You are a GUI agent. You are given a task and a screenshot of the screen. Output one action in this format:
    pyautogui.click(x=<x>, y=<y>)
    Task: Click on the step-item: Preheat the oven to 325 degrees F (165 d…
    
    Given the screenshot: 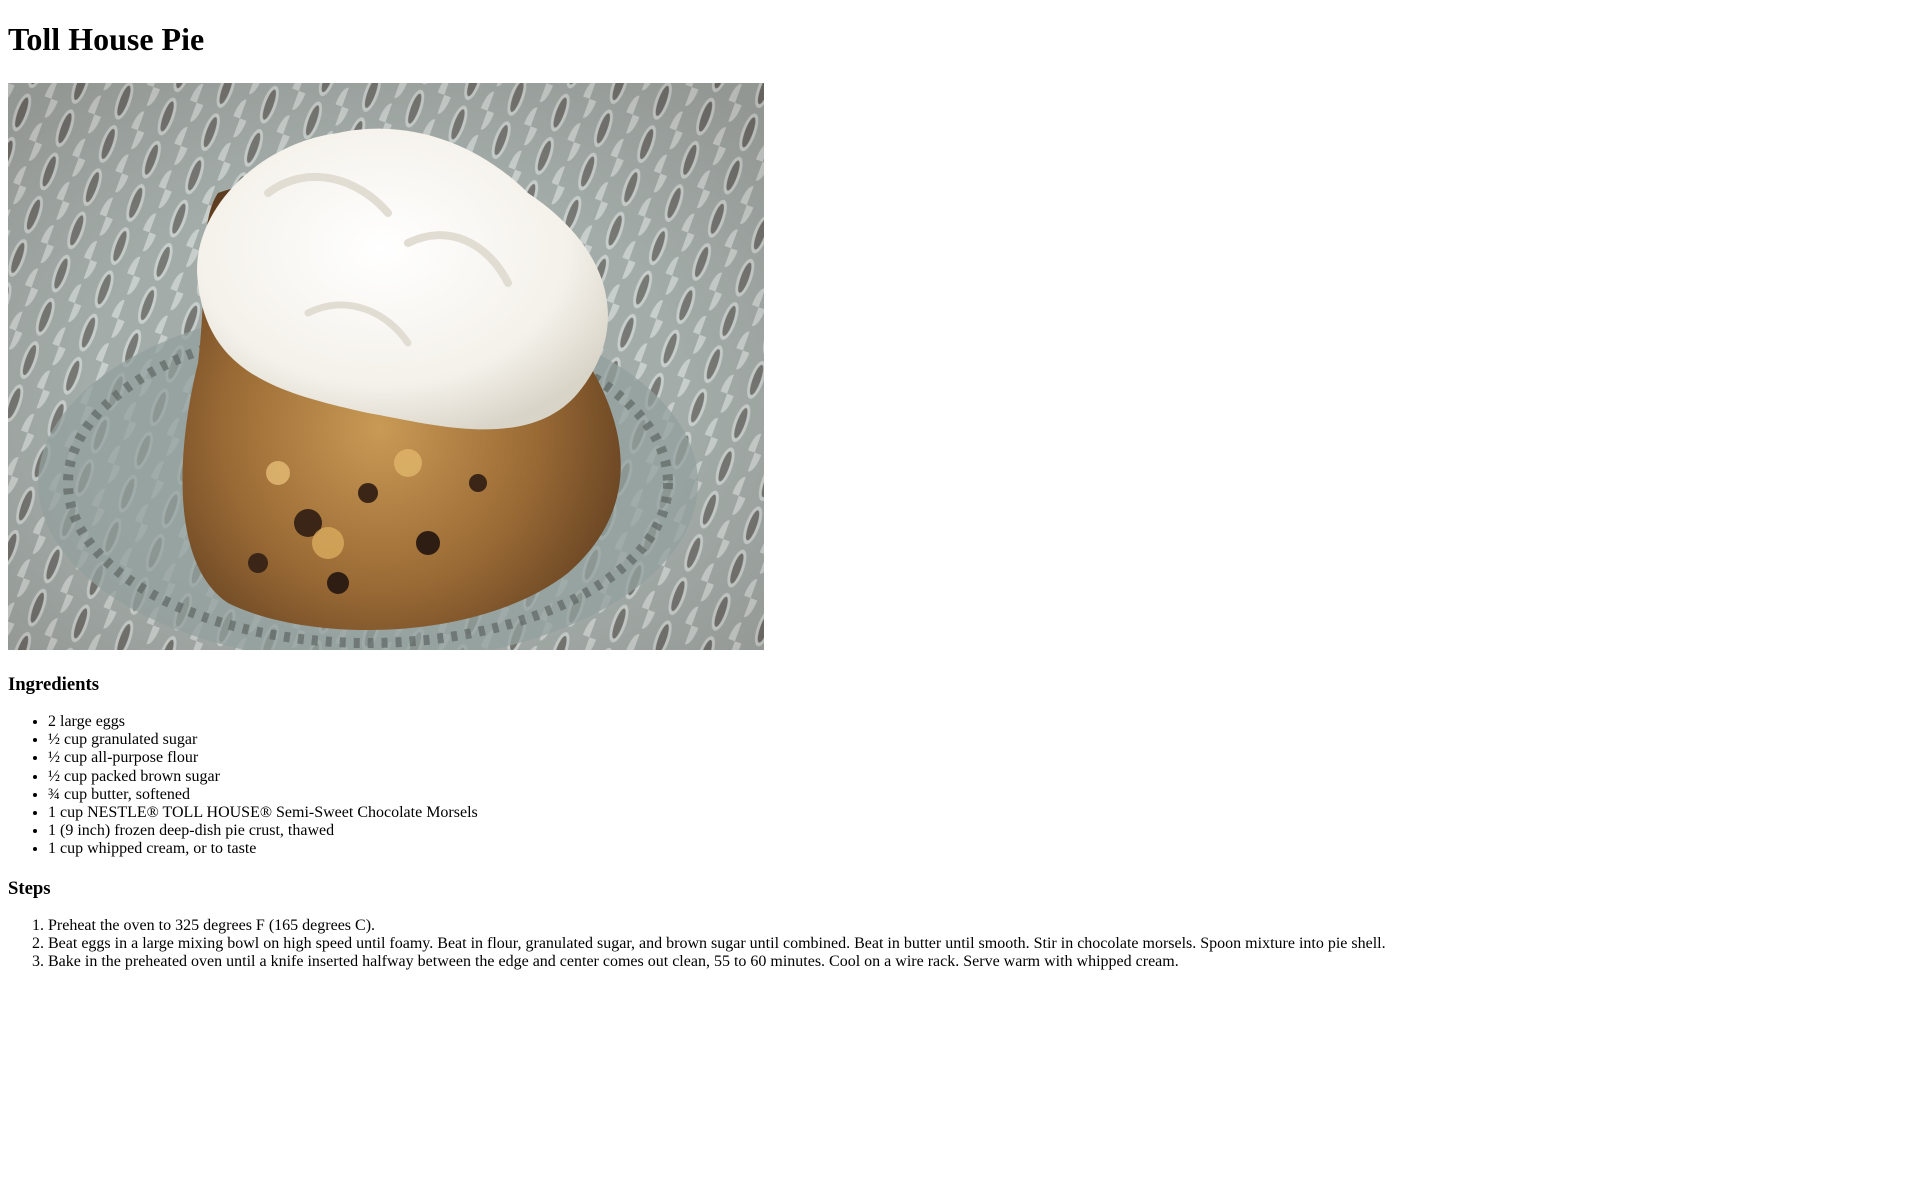 What is the action you would take?
    pyautogui.click(x=978, y=926)
    